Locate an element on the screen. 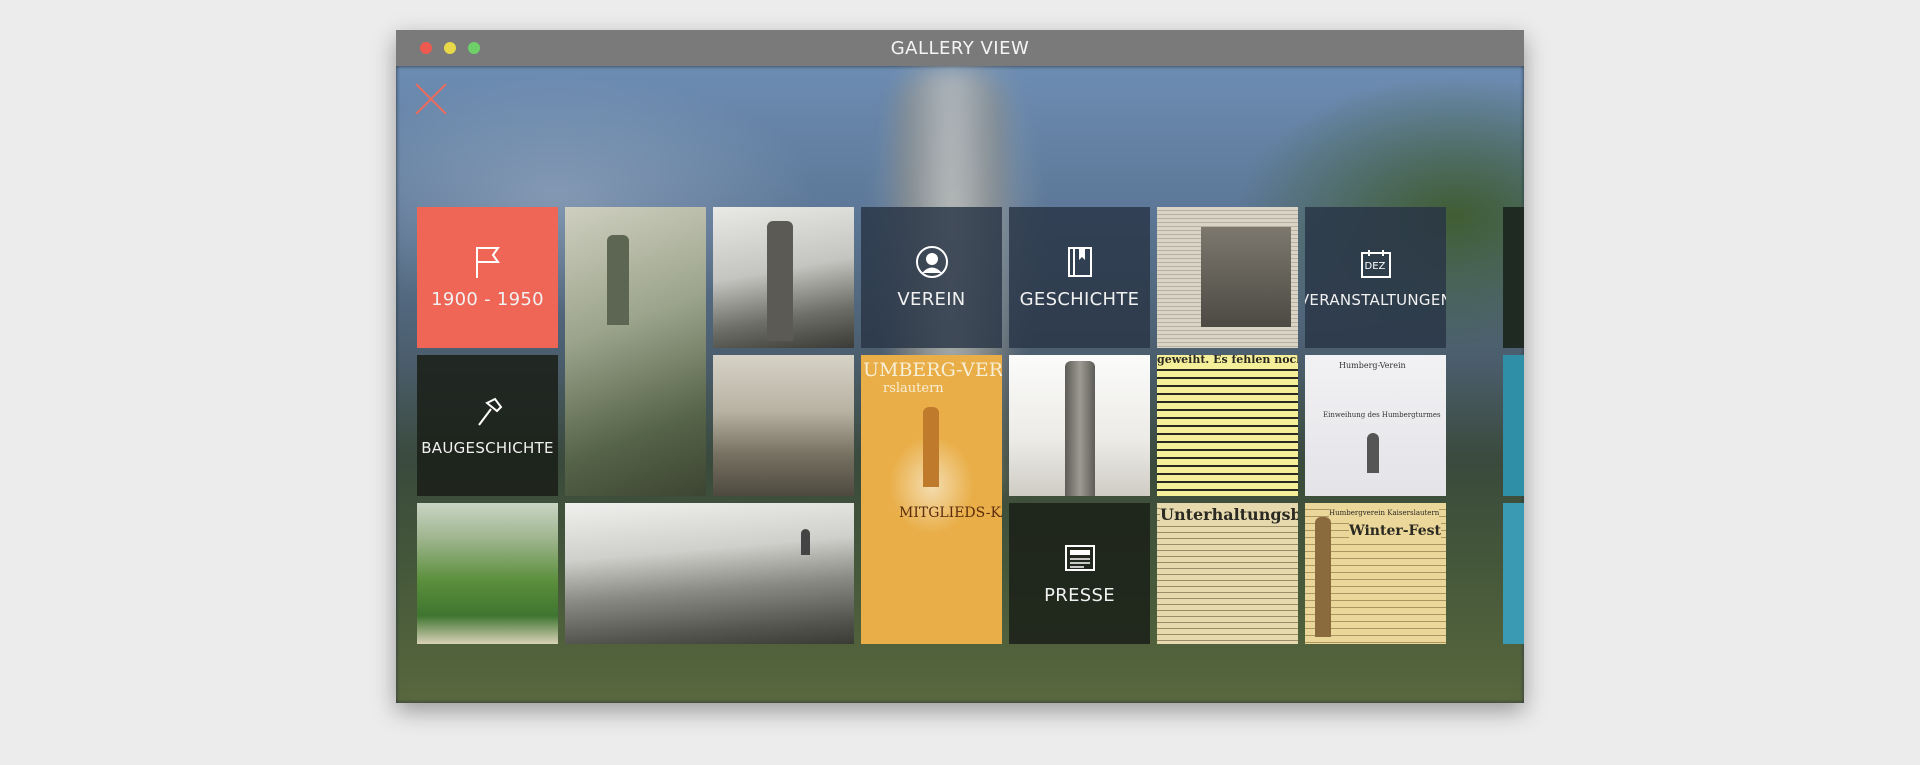 This screenshot has height=765, width=1920. calendar-icon: DEZ is located at coordinates (1376, 264).